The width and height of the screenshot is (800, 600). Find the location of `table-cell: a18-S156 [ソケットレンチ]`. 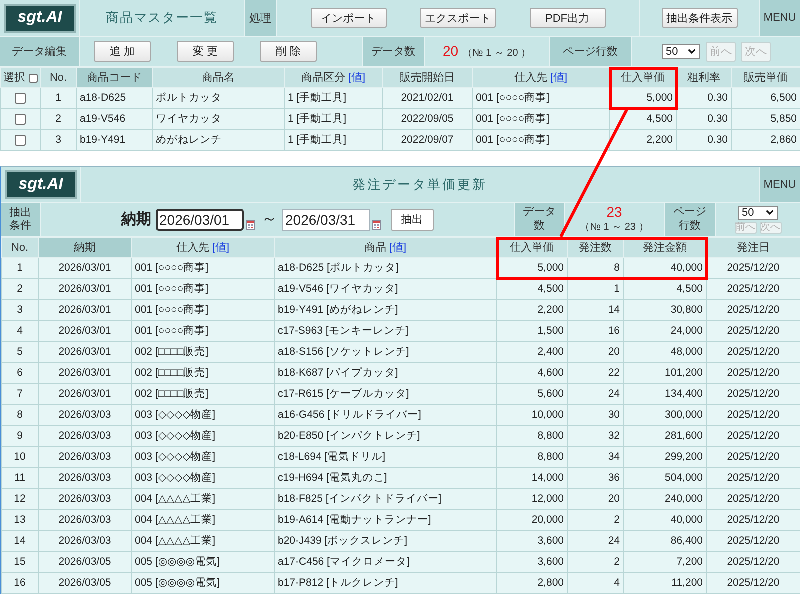

table-cell: a18-S156 [ソケットレンチ] is located at coordinates (385, 352).